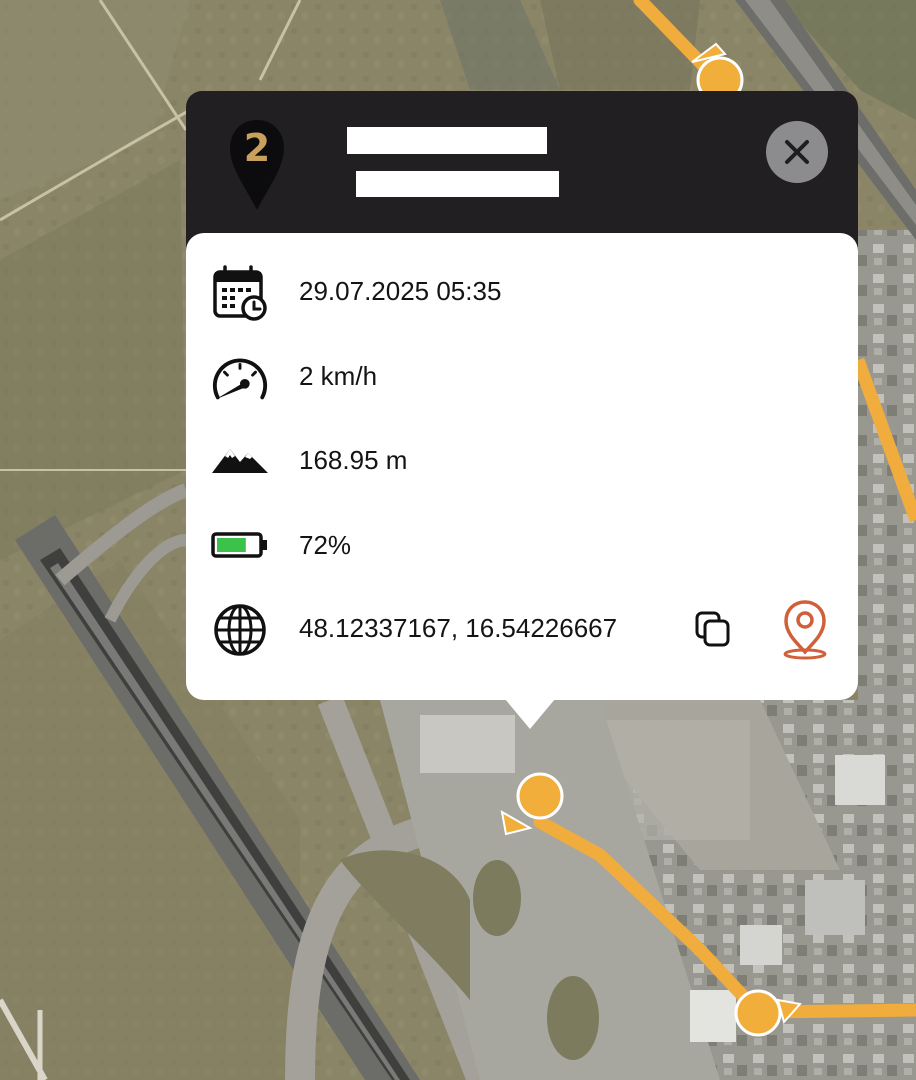  I want to click on close-button, so click(797, 152).